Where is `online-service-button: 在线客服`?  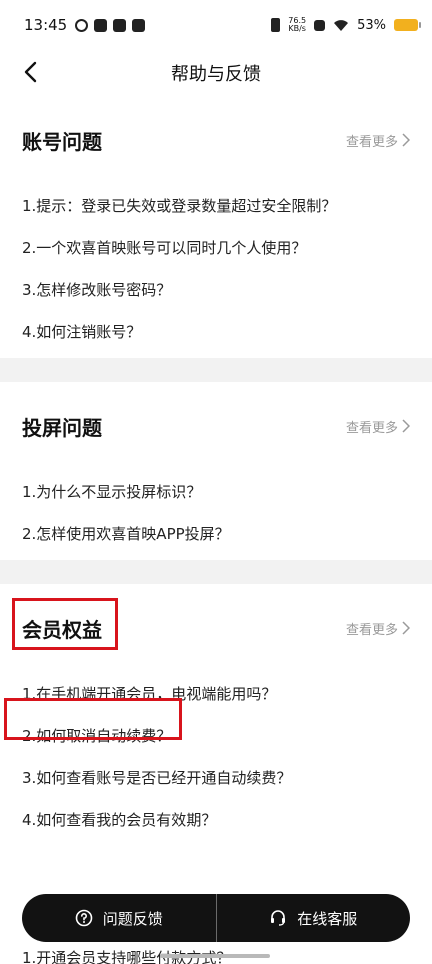
online-service-button: 在线客服 is located at coordinates (314, 918).